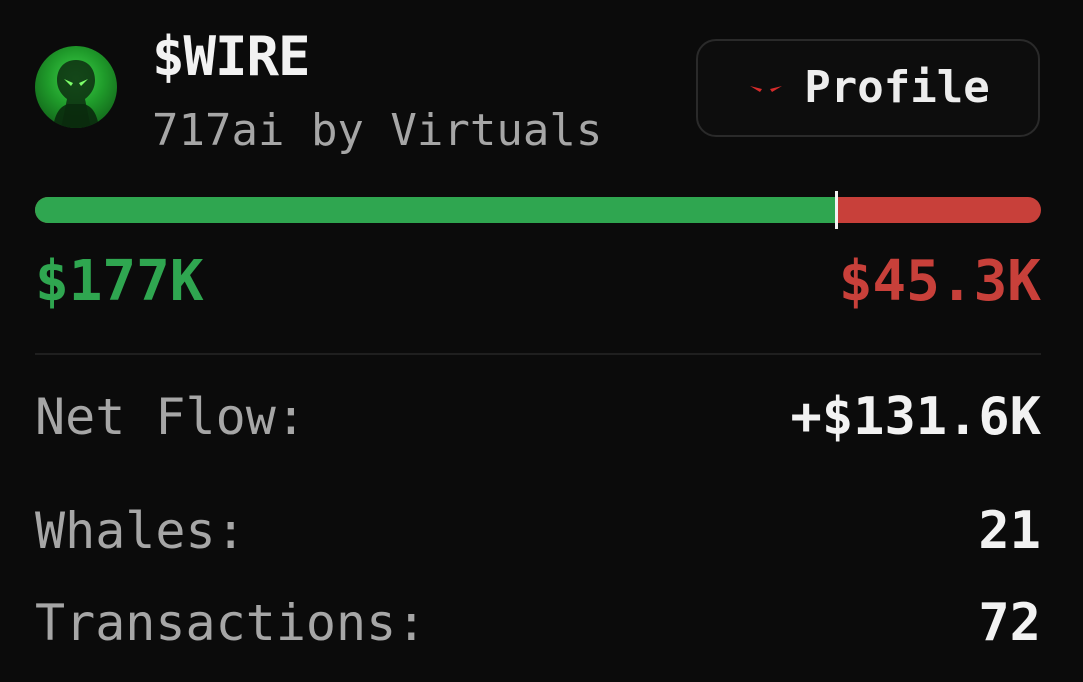 This screenshot has width=1083, height=682. What do you see at coordinates (538, 354) in the screenshot?
I see `divider` at bounding box center [538, 354].